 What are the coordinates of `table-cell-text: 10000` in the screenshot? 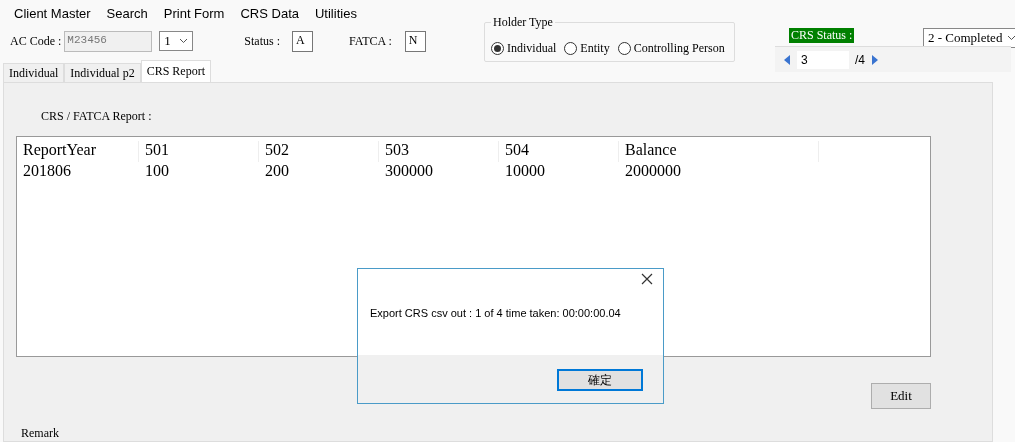 It's located at (525, 171).